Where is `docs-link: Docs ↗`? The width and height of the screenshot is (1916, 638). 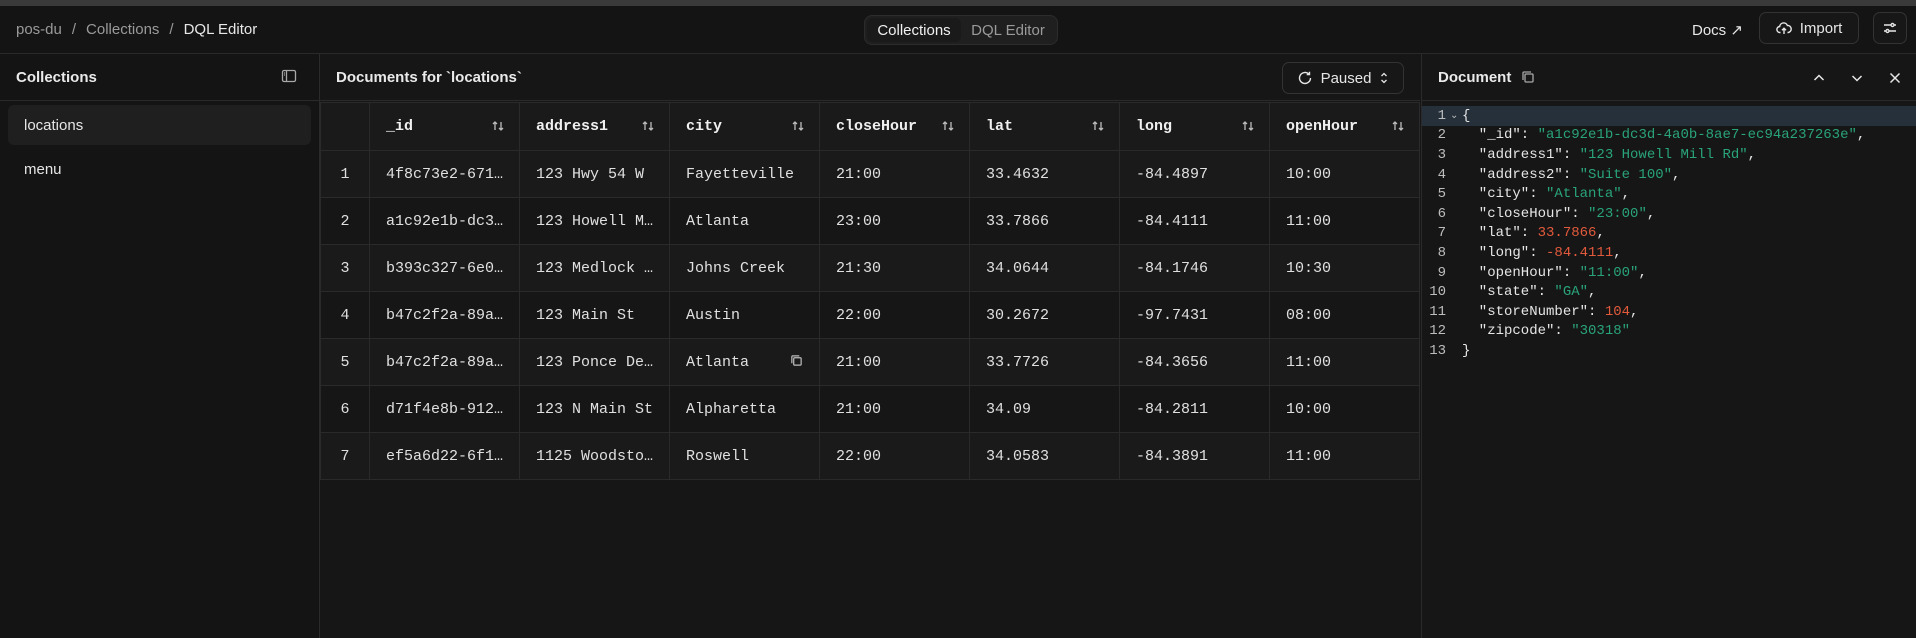
docs-link: Docs ↗ is located at coordinates (1717, 30).